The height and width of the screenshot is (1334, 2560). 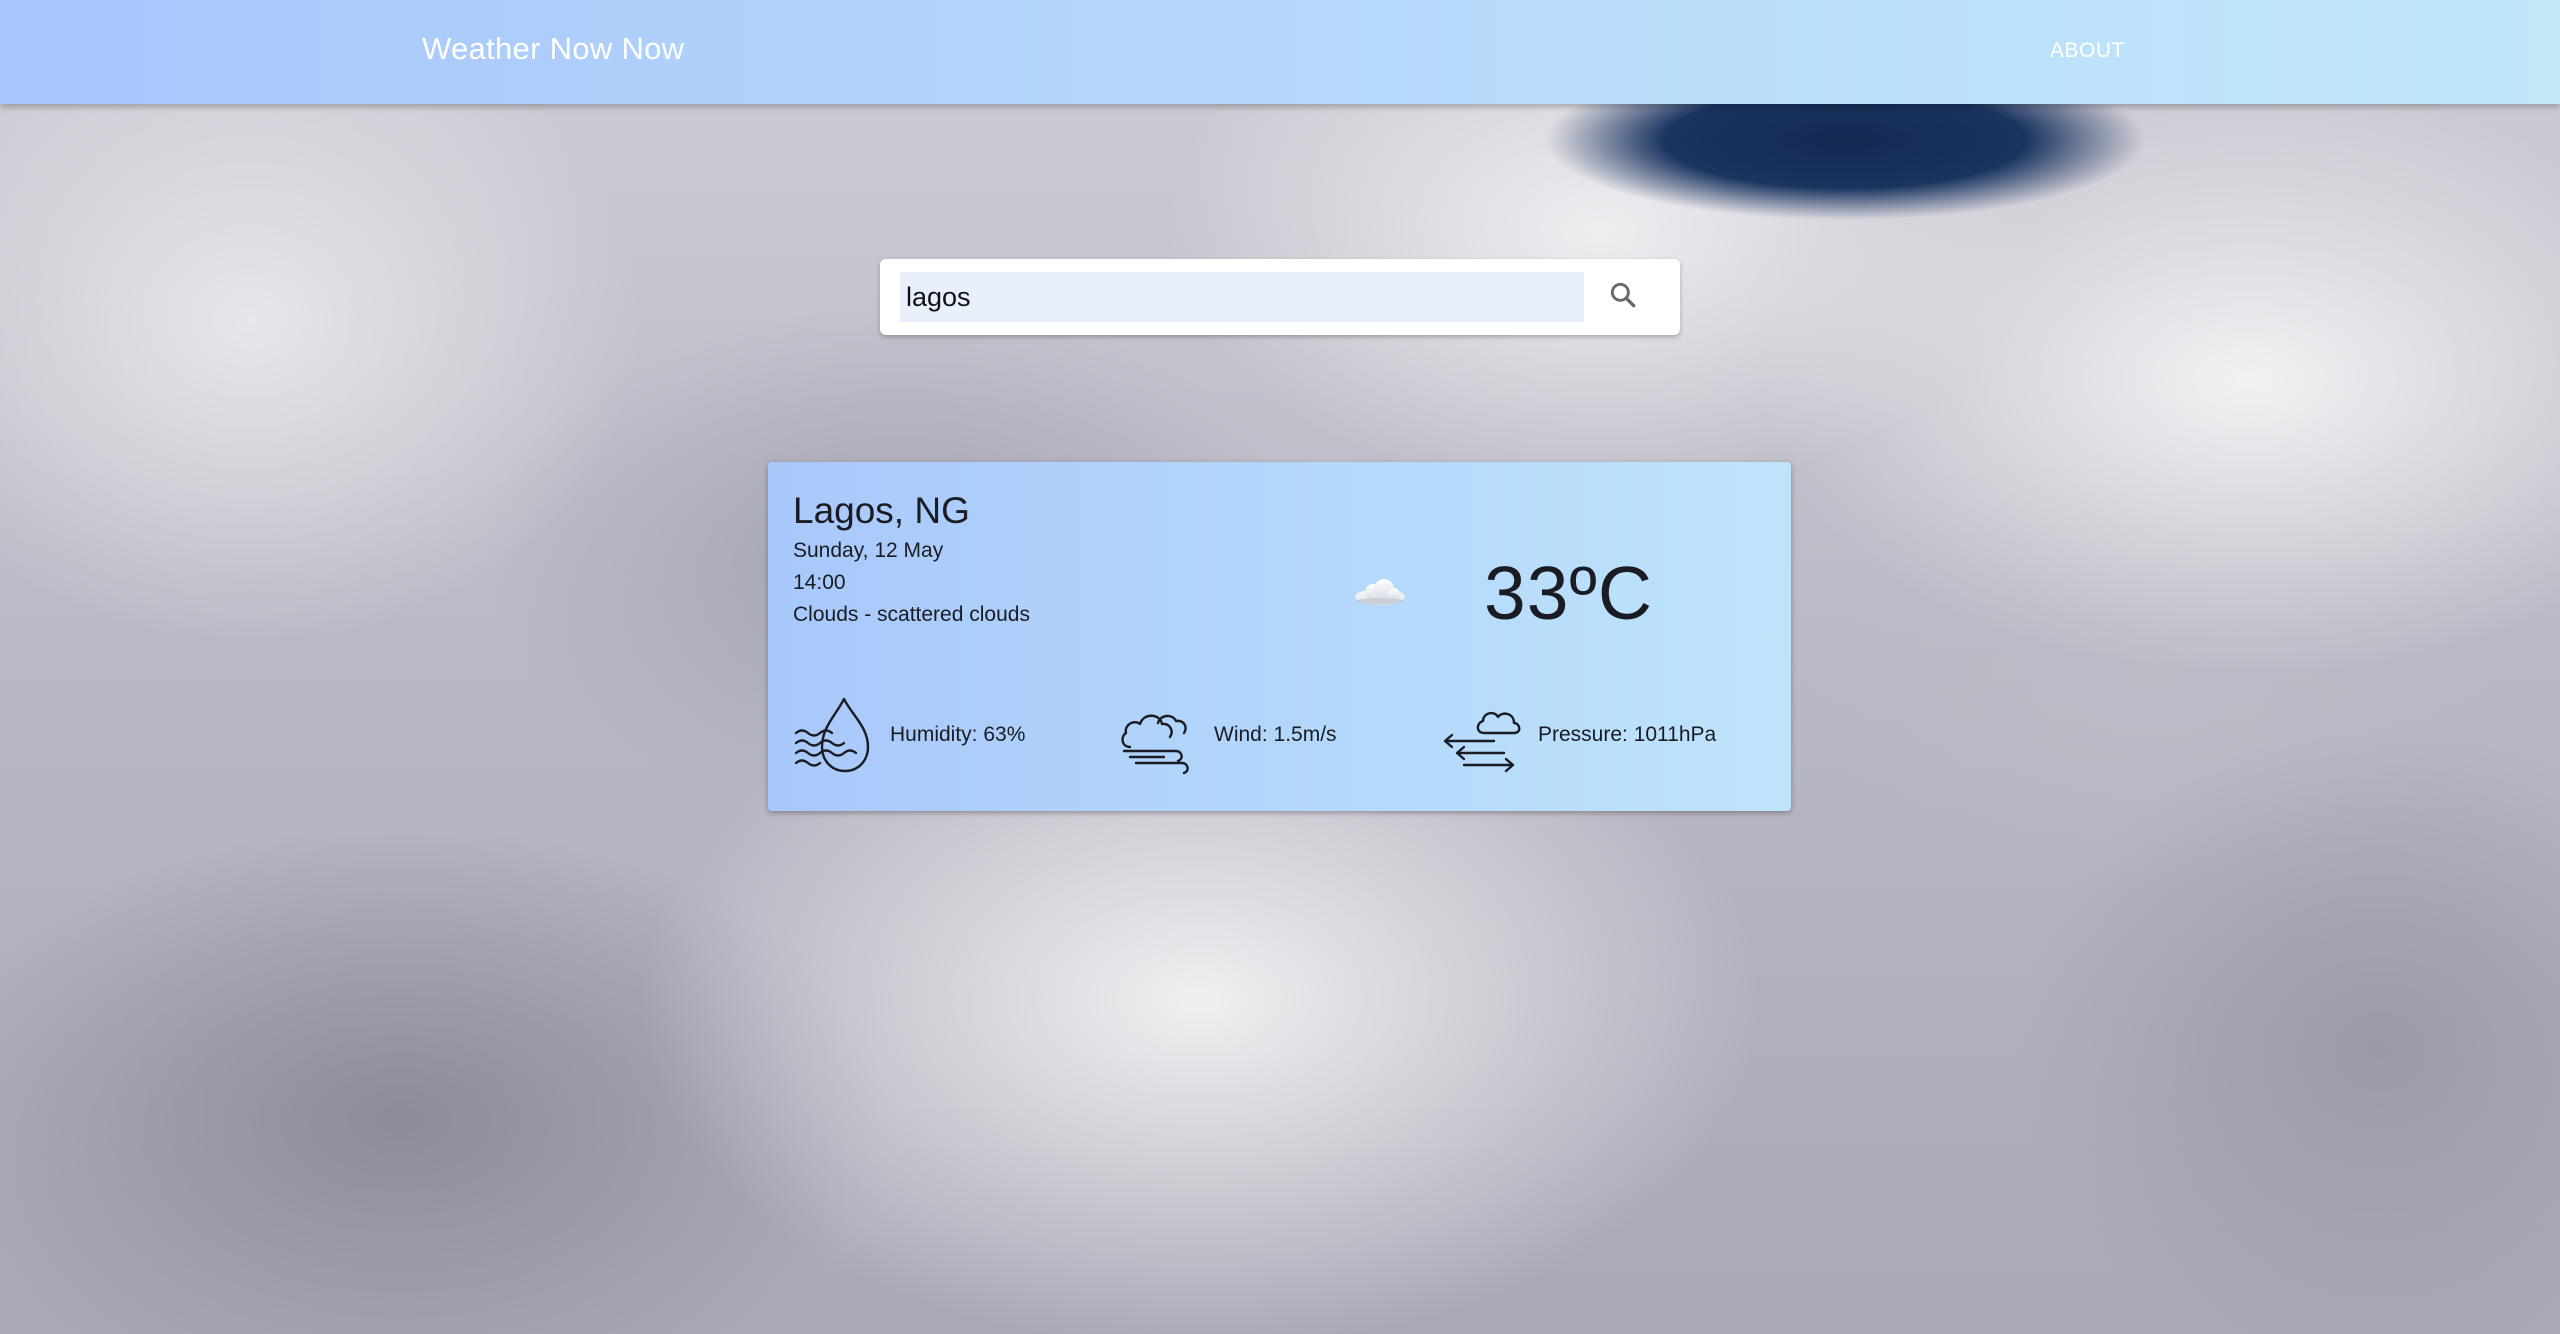 I want to click on humidity-stat: Humidity: 63%, so click(x=908, y=735).